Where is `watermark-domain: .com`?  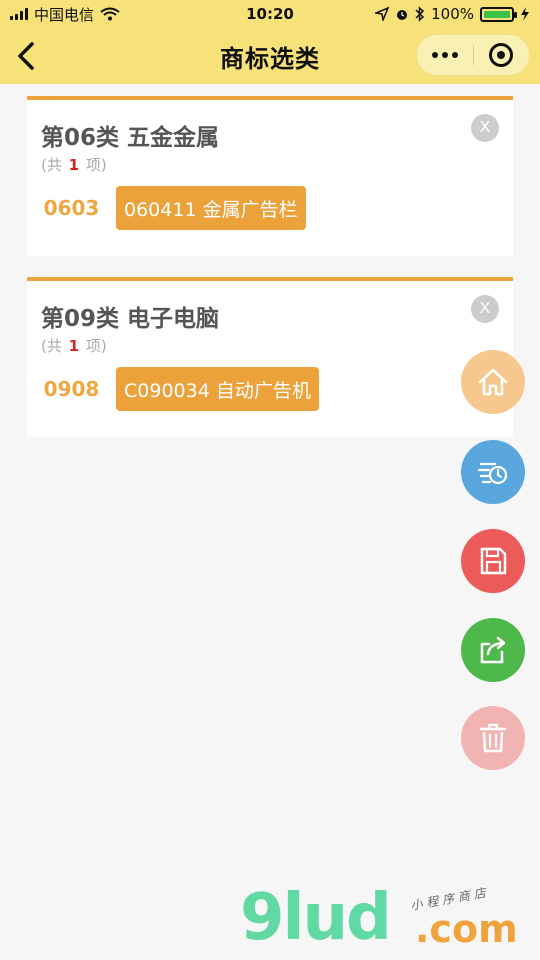
watermark-domain: .com is located at coordinates (466, 929).